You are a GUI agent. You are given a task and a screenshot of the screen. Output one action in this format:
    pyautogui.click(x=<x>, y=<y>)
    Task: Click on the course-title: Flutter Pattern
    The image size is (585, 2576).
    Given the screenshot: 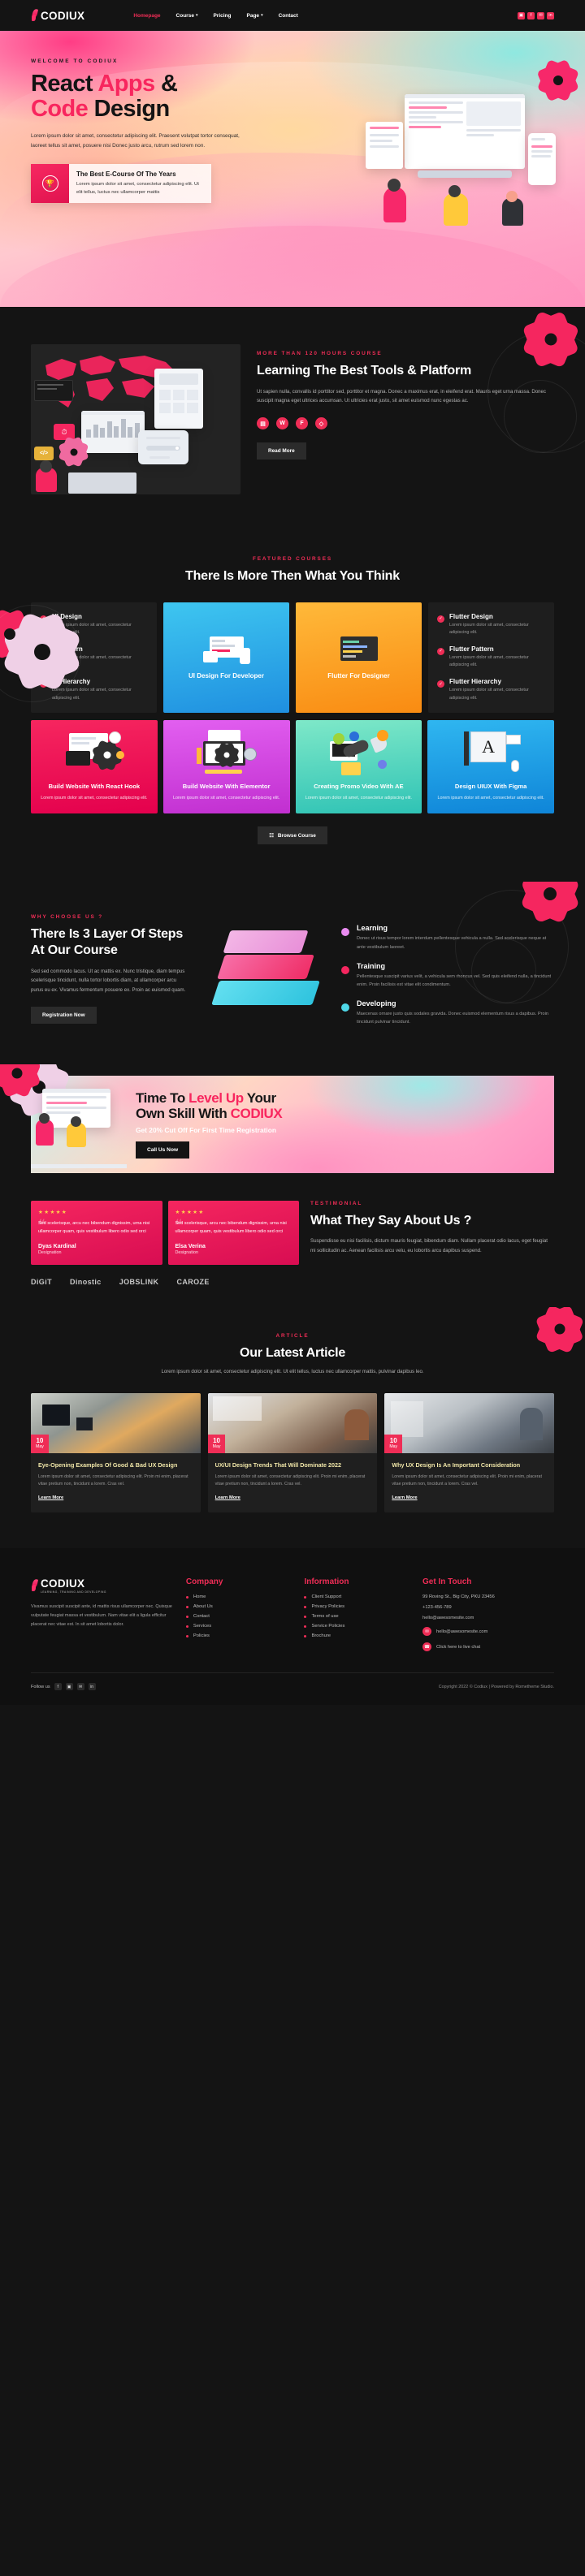 What is the action you would take?
    pyautogui.click(x=472, y=649)
    